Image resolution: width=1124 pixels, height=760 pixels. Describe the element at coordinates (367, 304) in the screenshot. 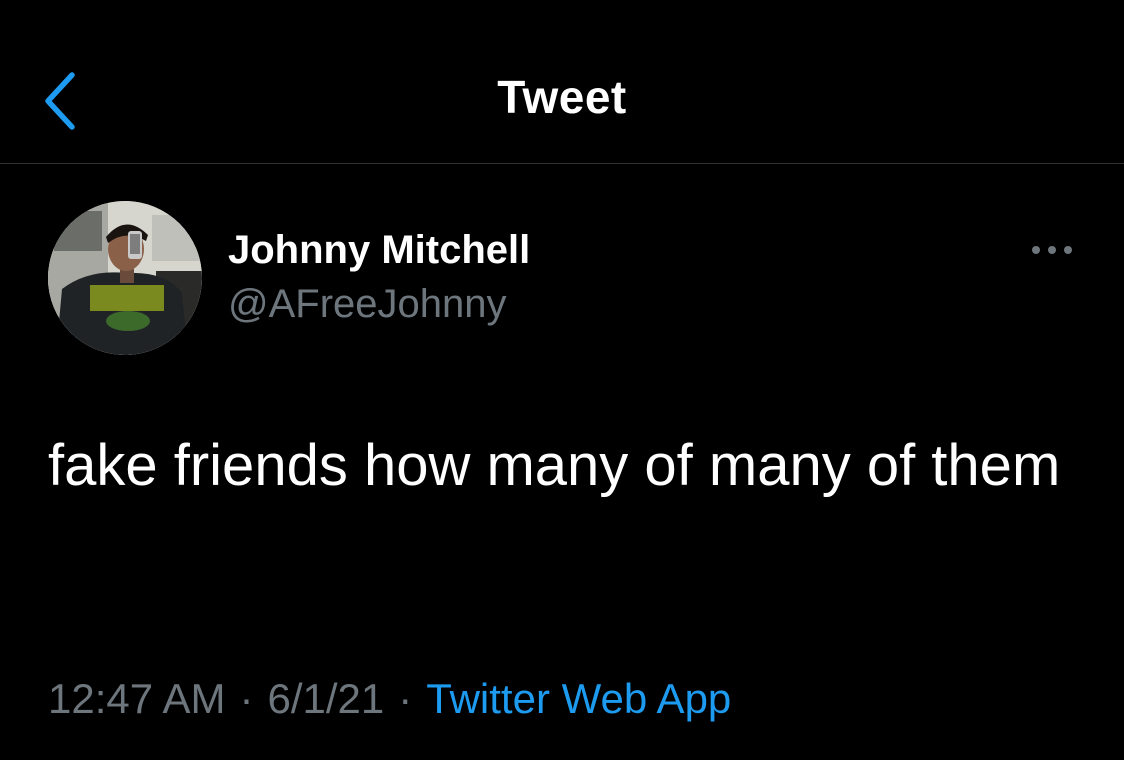

I see `author-handle: @AFreeJohnny` at that location.